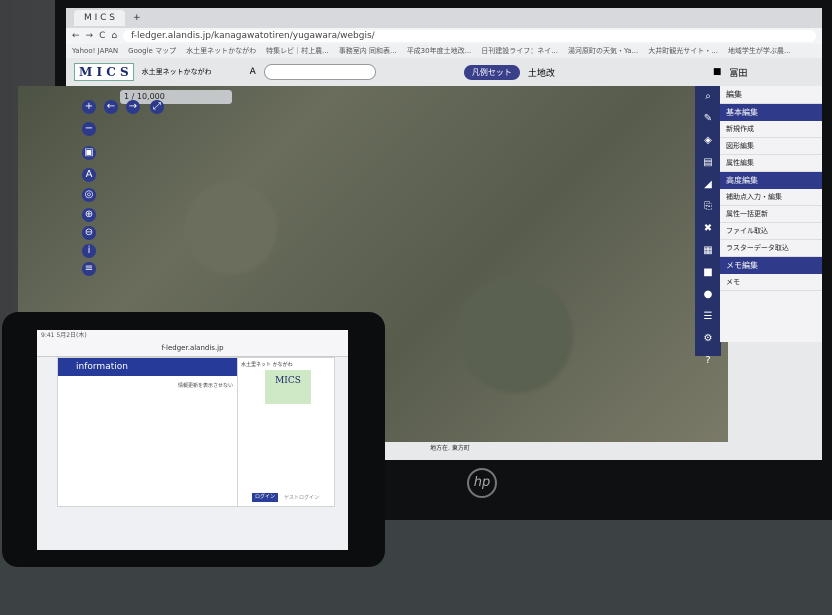 The height and width of the screenshot is (615, 832). Describe the element at coordinates (771, 197) in the screenshot. I see `menu-item: 補助点入力・編集` at that location.